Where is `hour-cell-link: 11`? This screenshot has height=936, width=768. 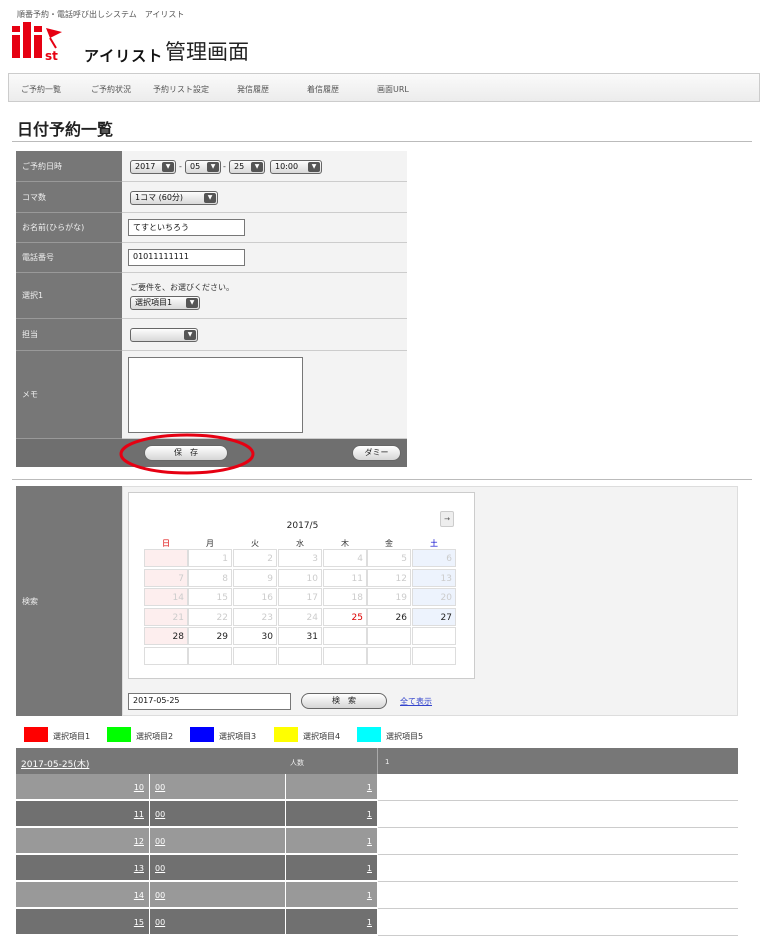
hour-cell-link: 11 is located at coordinates (139, 814).